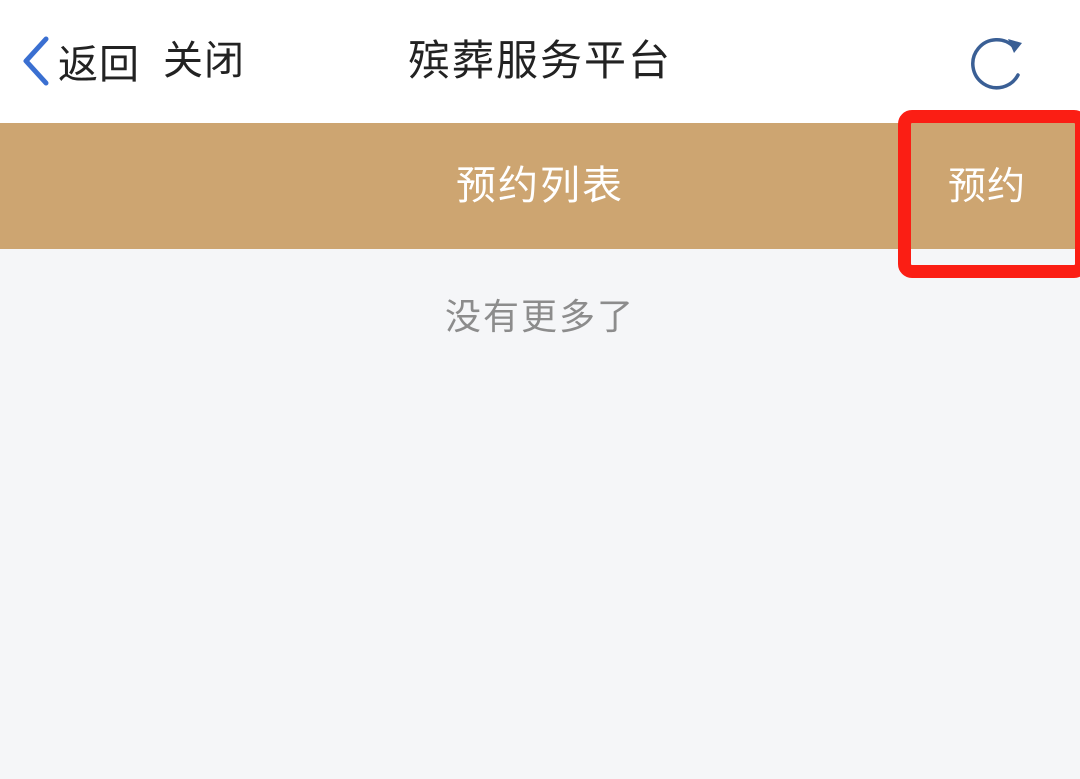 The image size is (1080, 779). I want to click on page-title: 殡葬服务平台, so click(539, 60).